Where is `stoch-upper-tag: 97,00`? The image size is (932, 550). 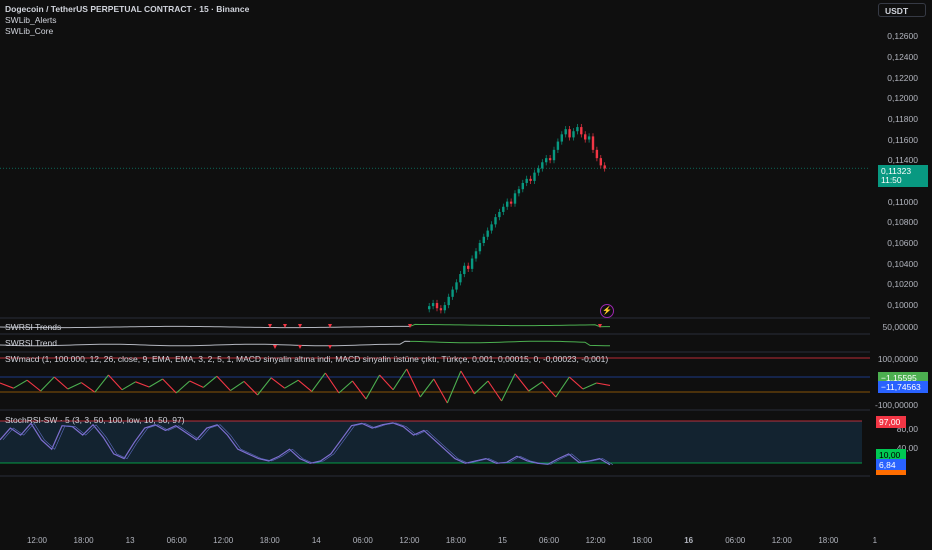 stoch-upper-tag: 97,00 is located at coordinates (891, 422).